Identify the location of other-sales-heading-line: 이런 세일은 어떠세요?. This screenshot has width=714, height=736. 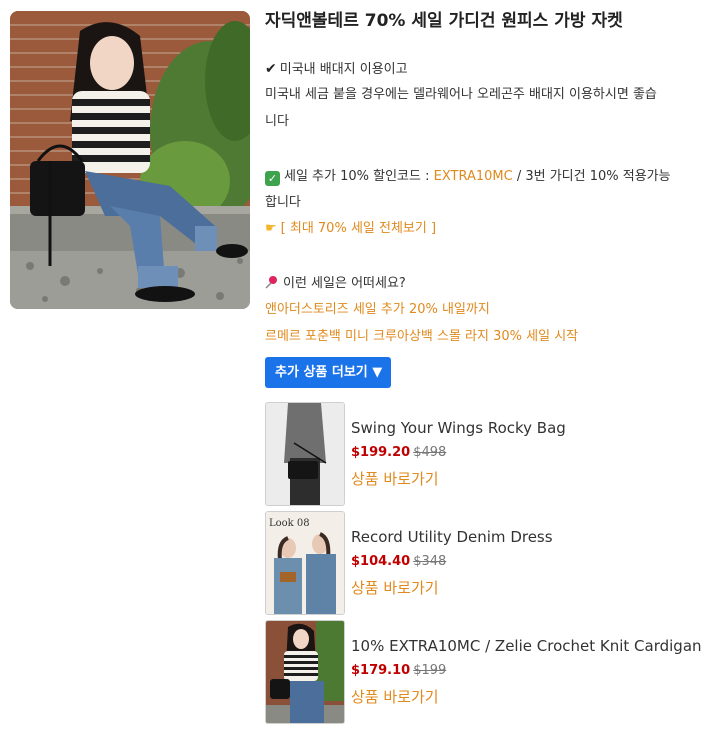
(335, 284).